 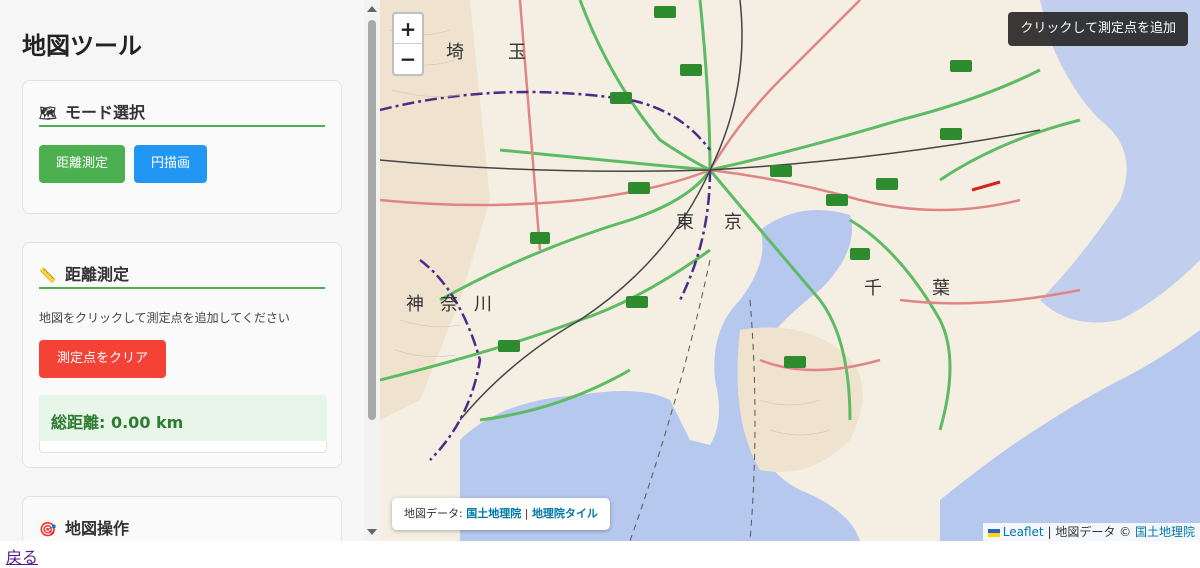 What do you see at coordinates (372, 532) in the screenshot?
I see `scroll-down-arrow-icon` at bounding box center [372, 532].